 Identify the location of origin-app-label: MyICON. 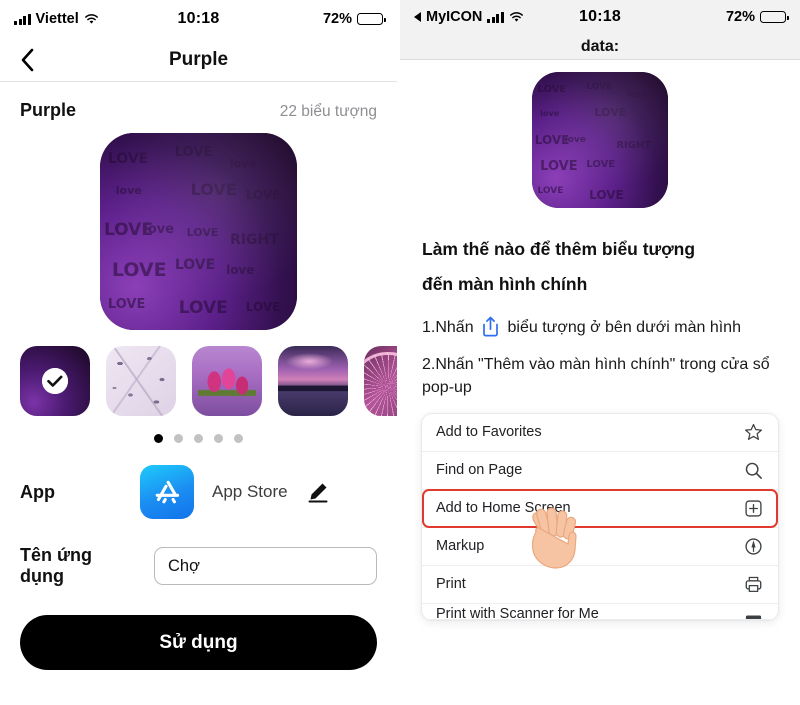
(454, 17).